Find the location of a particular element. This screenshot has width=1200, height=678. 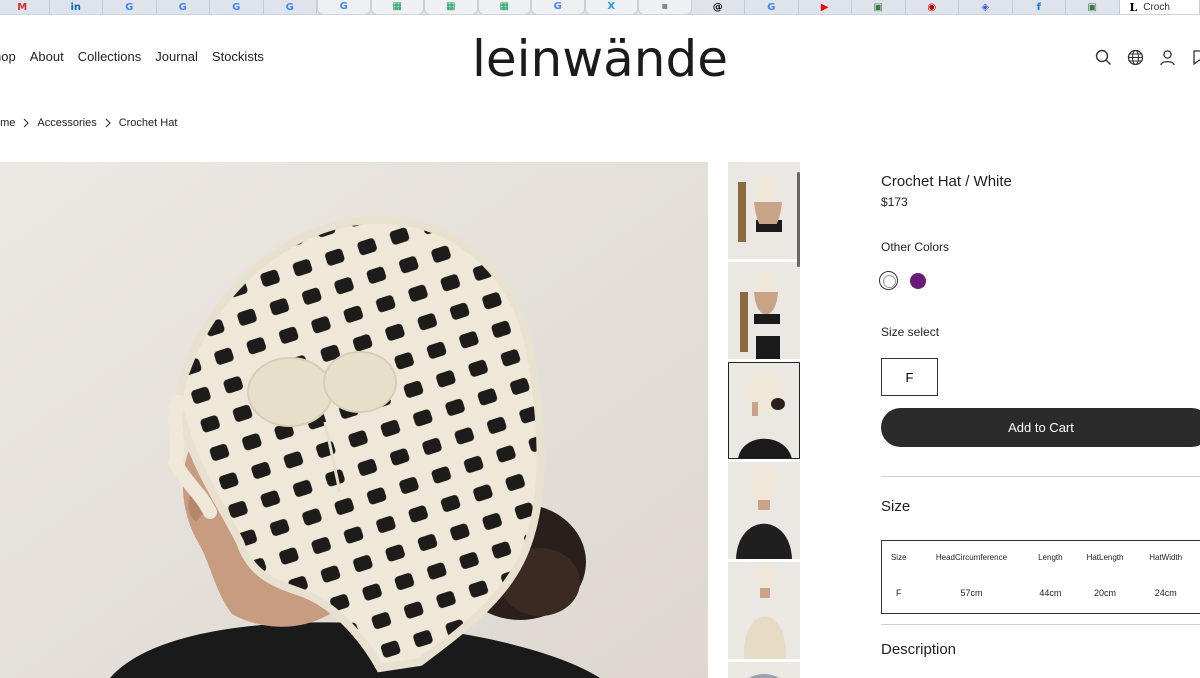

breadcrumb-accessories: Accessories is located at coordinates (66, 123).